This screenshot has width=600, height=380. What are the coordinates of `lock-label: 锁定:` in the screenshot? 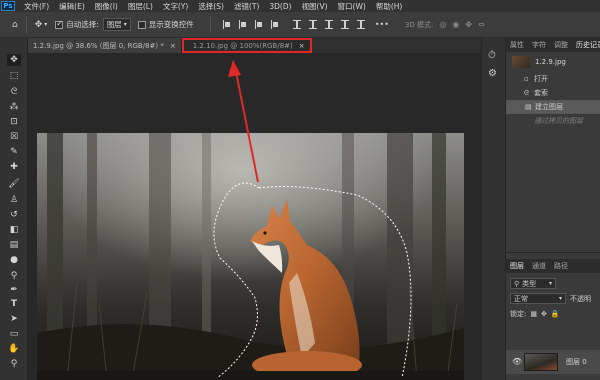 It's located at (518, 313).